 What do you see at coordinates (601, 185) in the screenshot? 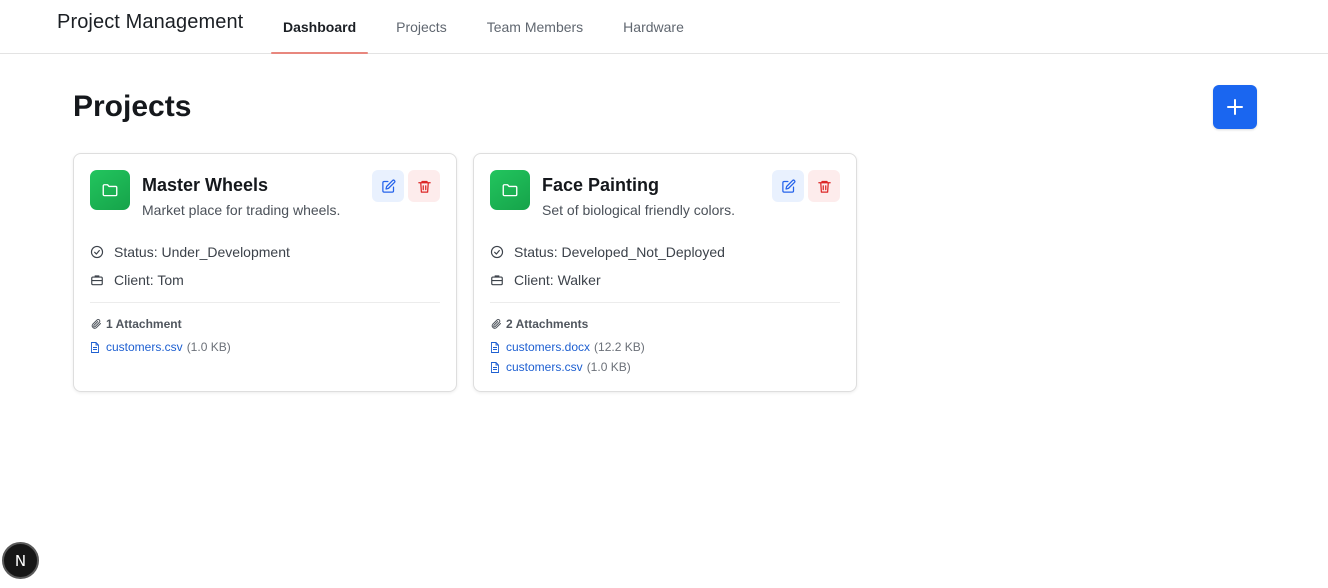
I see `project-title: Face Painting` at bounding box center [601, 185].